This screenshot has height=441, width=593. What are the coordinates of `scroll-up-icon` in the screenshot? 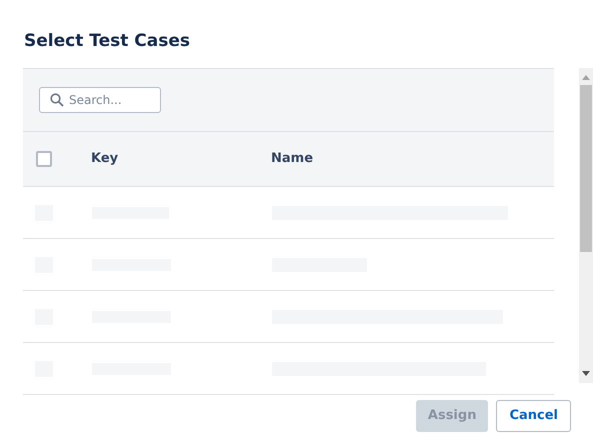 It's located at (586, 77).